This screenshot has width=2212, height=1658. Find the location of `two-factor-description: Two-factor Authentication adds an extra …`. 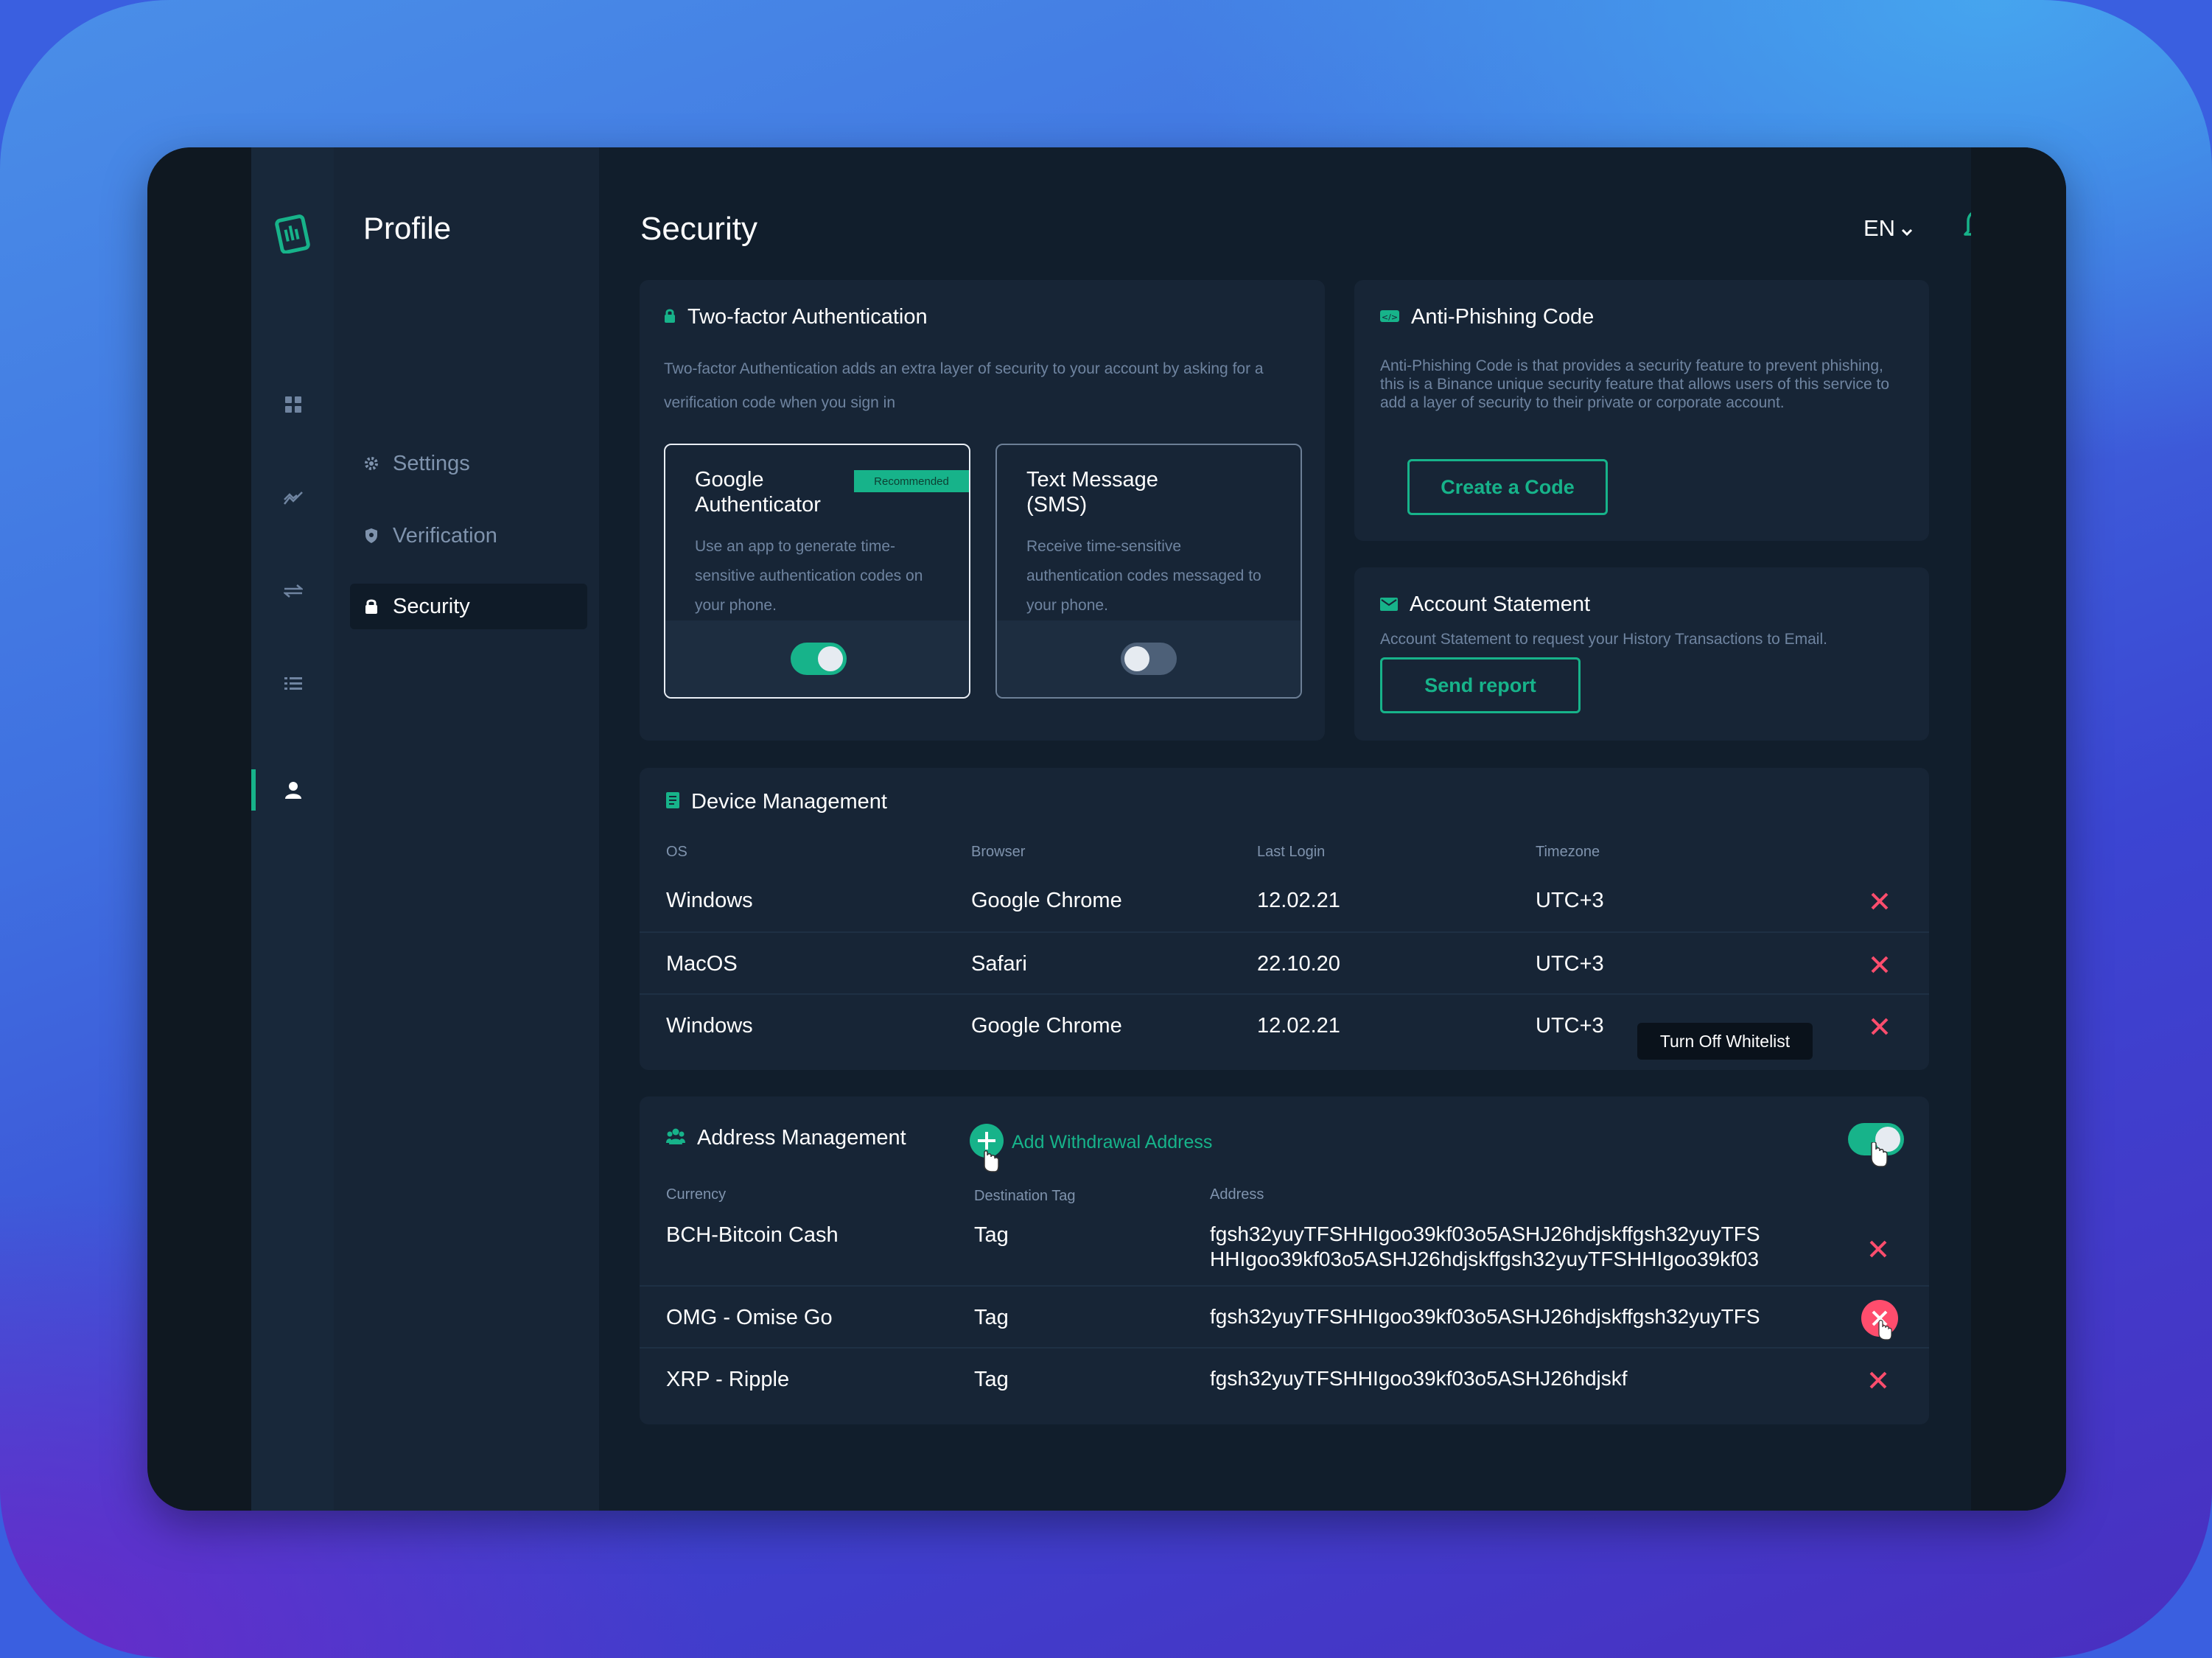

two-factor-description: Two-factor Authentication adds an extra … is located at coordinates (964, 386).